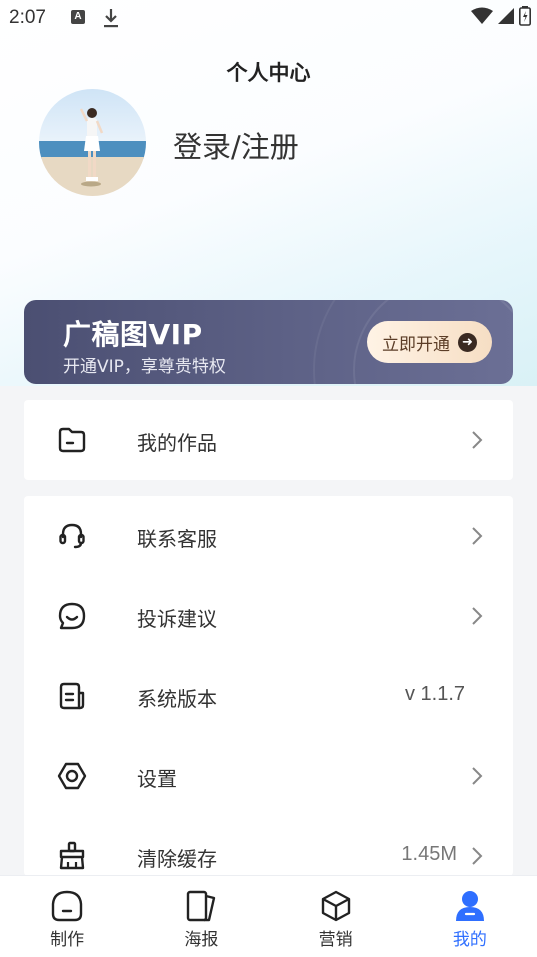 The width and height of the screenshot is (537, 957). I want to click on status-time: 2:07, so click(27, 17).